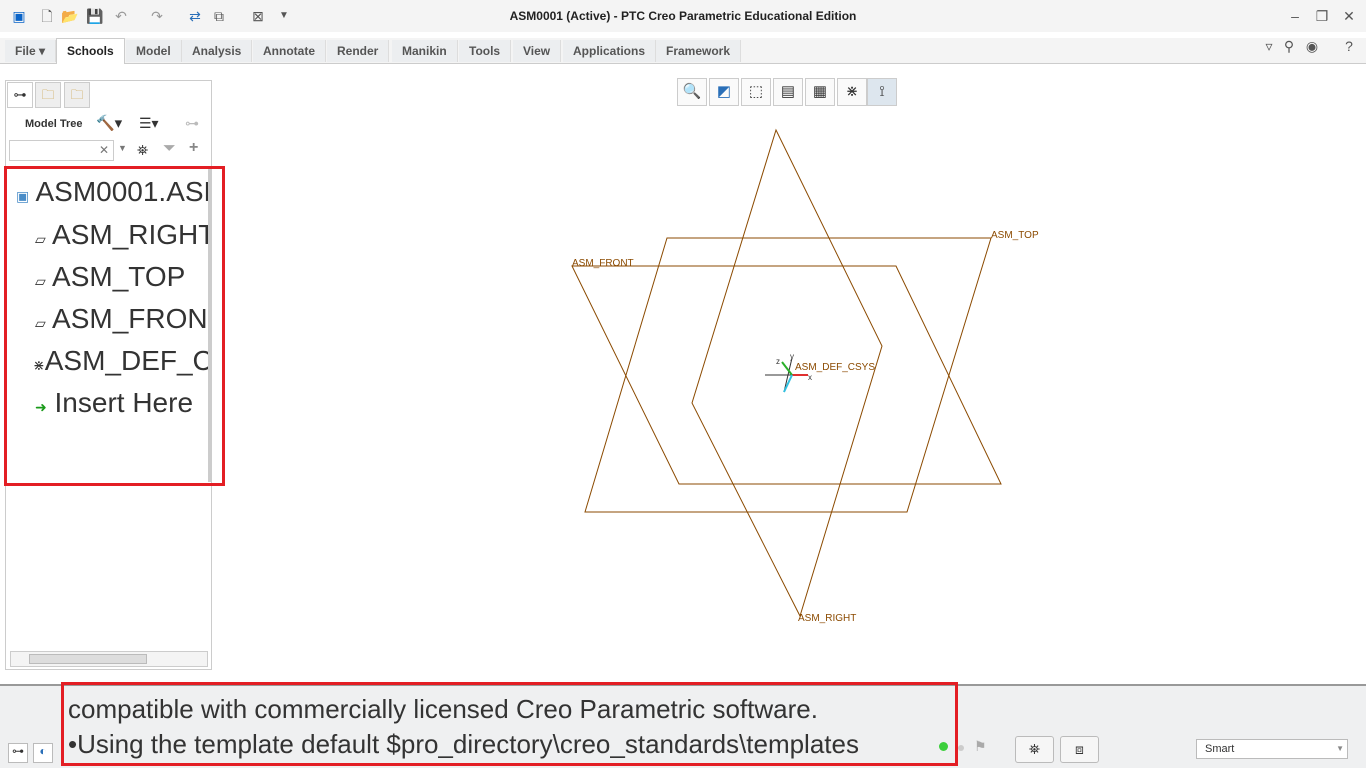 This screenshot has height=768, width=1366. What do you see at coordinates (943, 746) in the screenshot?
I see `regen-status-icon` at bounding box center [943, 746].